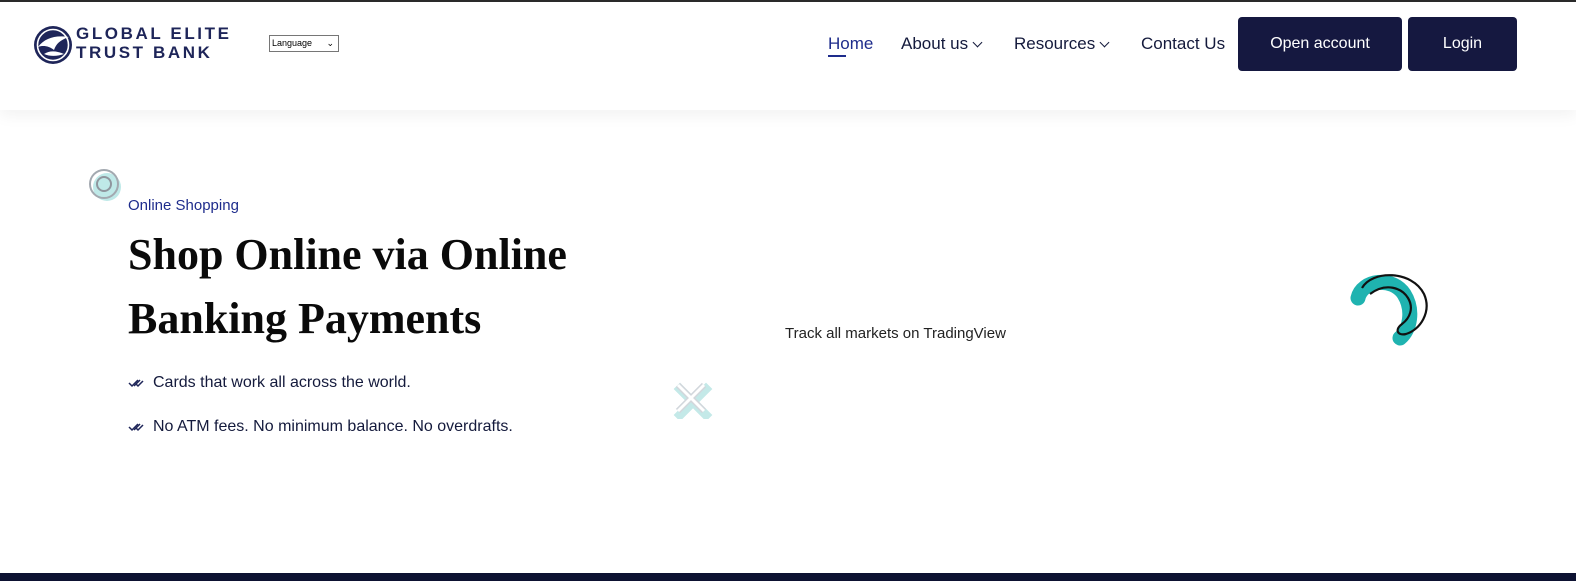  I want to click on brand-name-line2: TRUST BANK, so click(144, 52).